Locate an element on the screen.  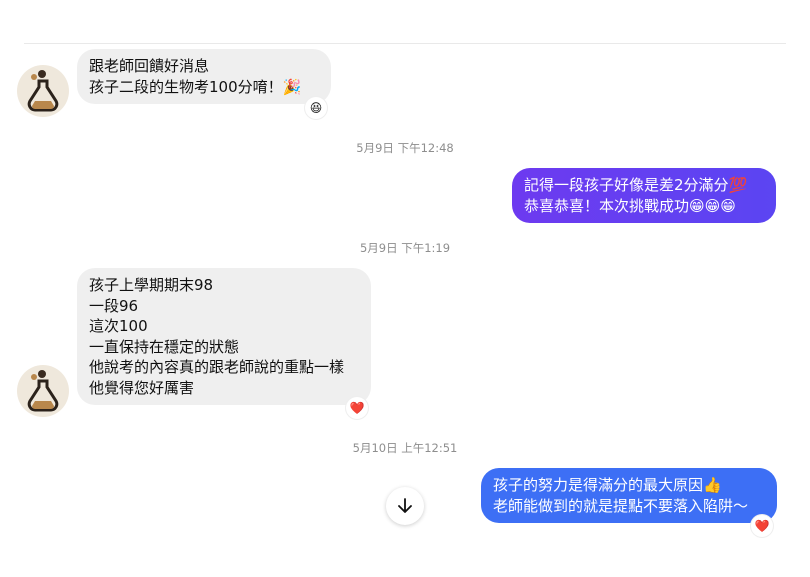
timestamp: 5月9日 下午1:19 is located at coordinates (405, 248).